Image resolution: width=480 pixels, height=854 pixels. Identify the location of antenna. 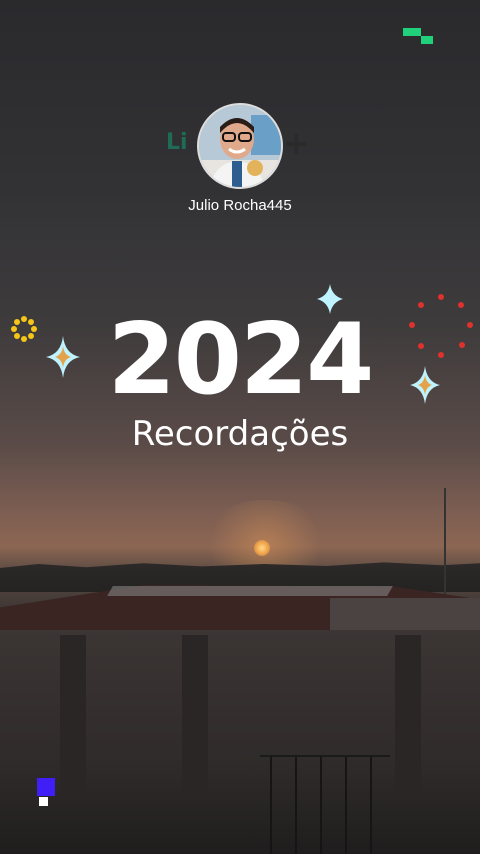
(445, 543).